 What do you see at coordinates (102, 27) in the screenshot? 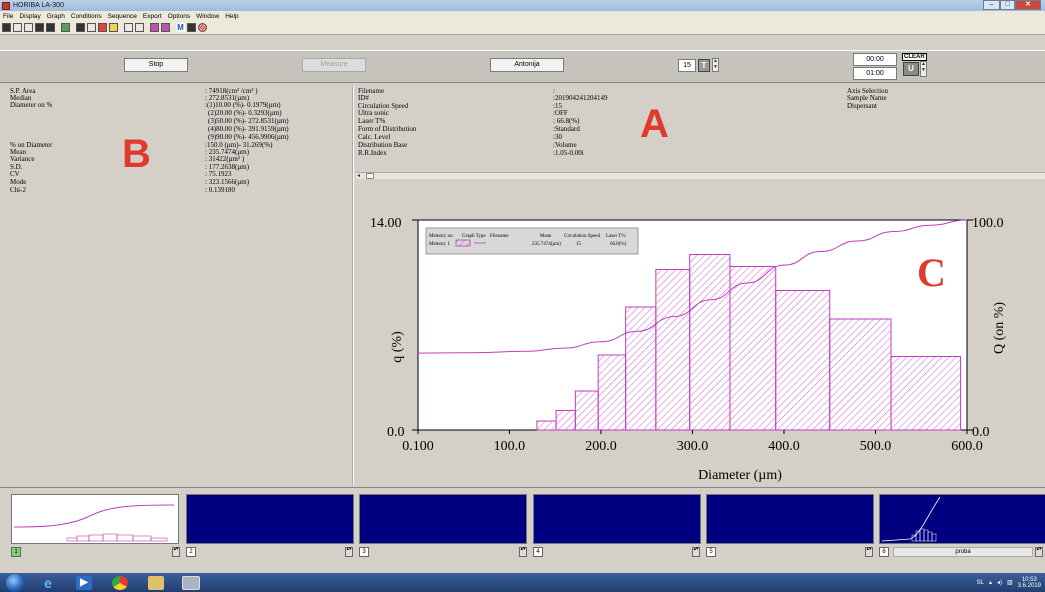
I see `alert-icon` at bounding box center [102, 27].